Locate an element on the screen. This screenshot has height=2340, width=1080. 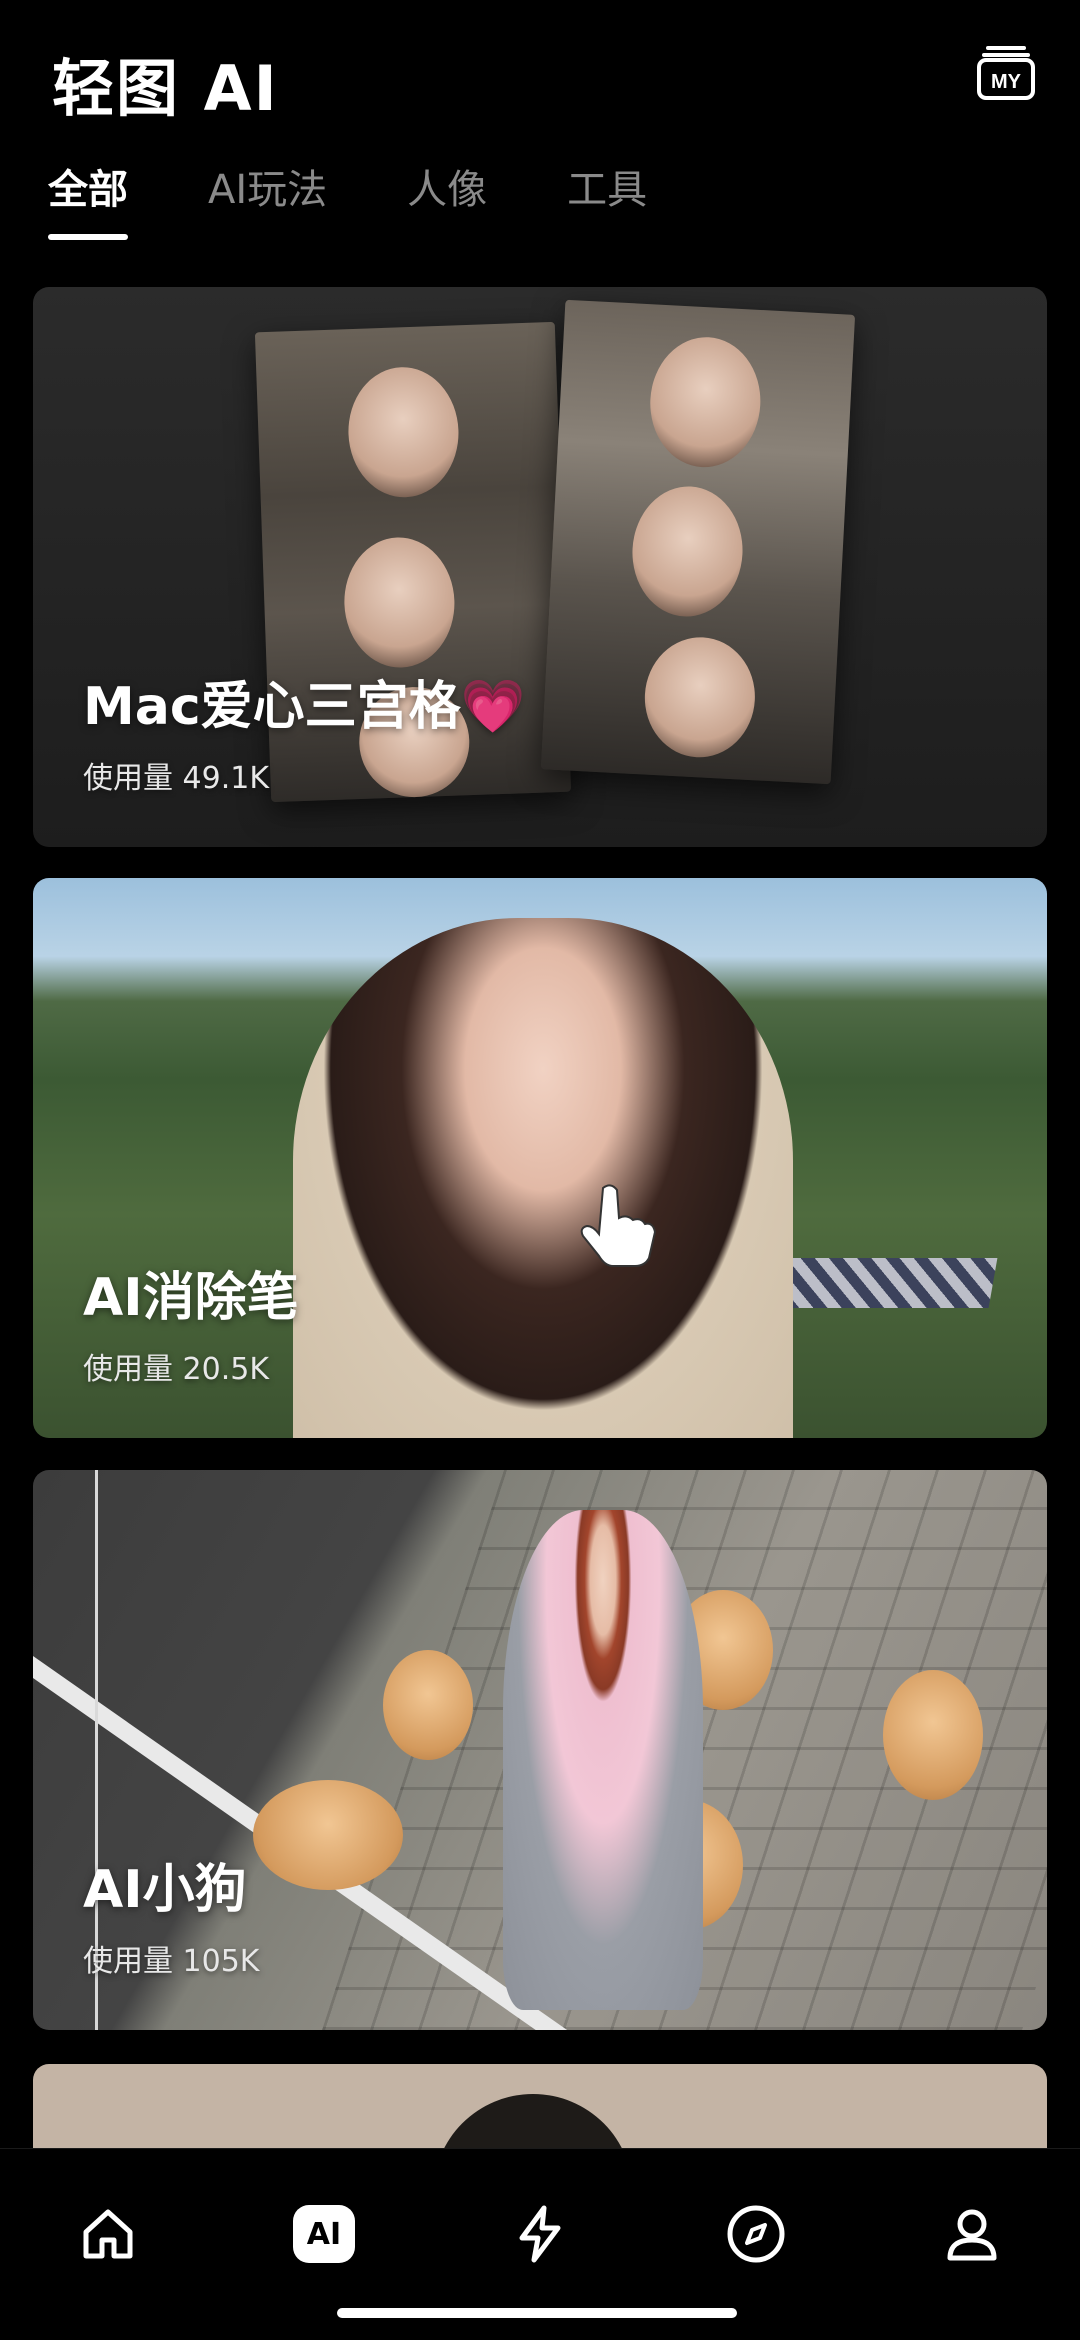
hand-pointer-icon is located at coordinates (618, 1225).